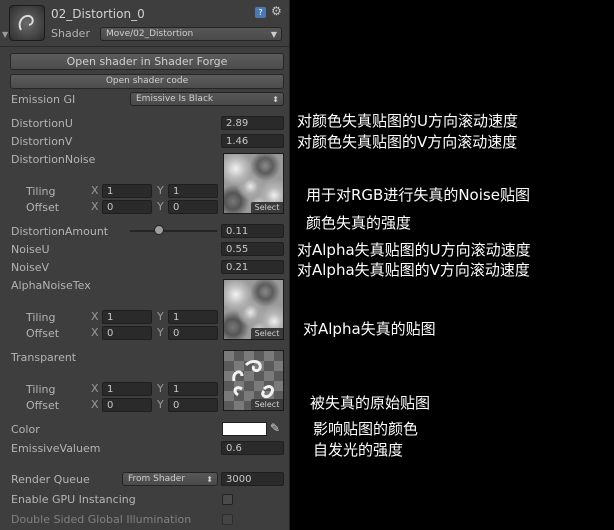 Image resolution: width=614 pixels, height=530 pixels. I want to click on distortion-v-field: 1.46, so click(252, 141).